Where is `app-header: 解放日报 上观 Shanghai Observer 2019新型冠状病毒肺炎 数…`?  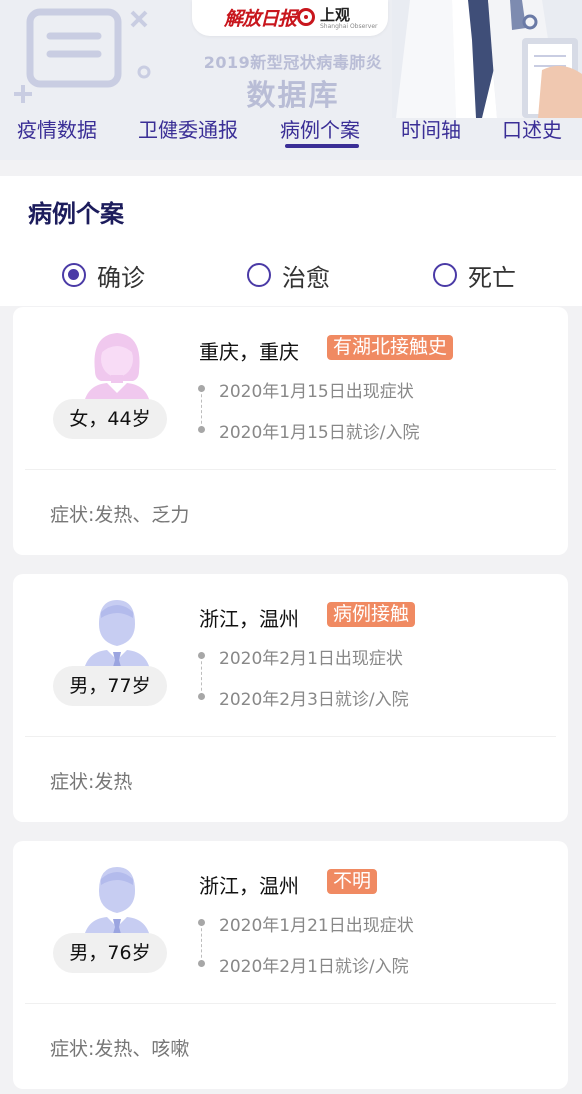
app-header: 解放日报 上观 Shanghai Observer 2019新型冠状病毒肺炎 数… is located at coordinates (291, 80).